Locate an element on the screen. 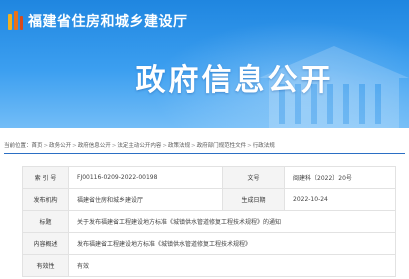 This screenshot has height=279, width=409. breadcrumb-item-legal: 法定主动公开内容 is located at coordinates (139, 146).